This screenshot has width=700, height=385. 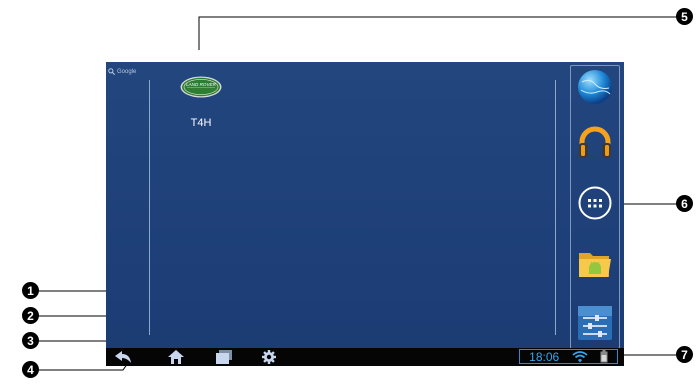 I want to click on callout-2: 2, so click(x=30, y=315).